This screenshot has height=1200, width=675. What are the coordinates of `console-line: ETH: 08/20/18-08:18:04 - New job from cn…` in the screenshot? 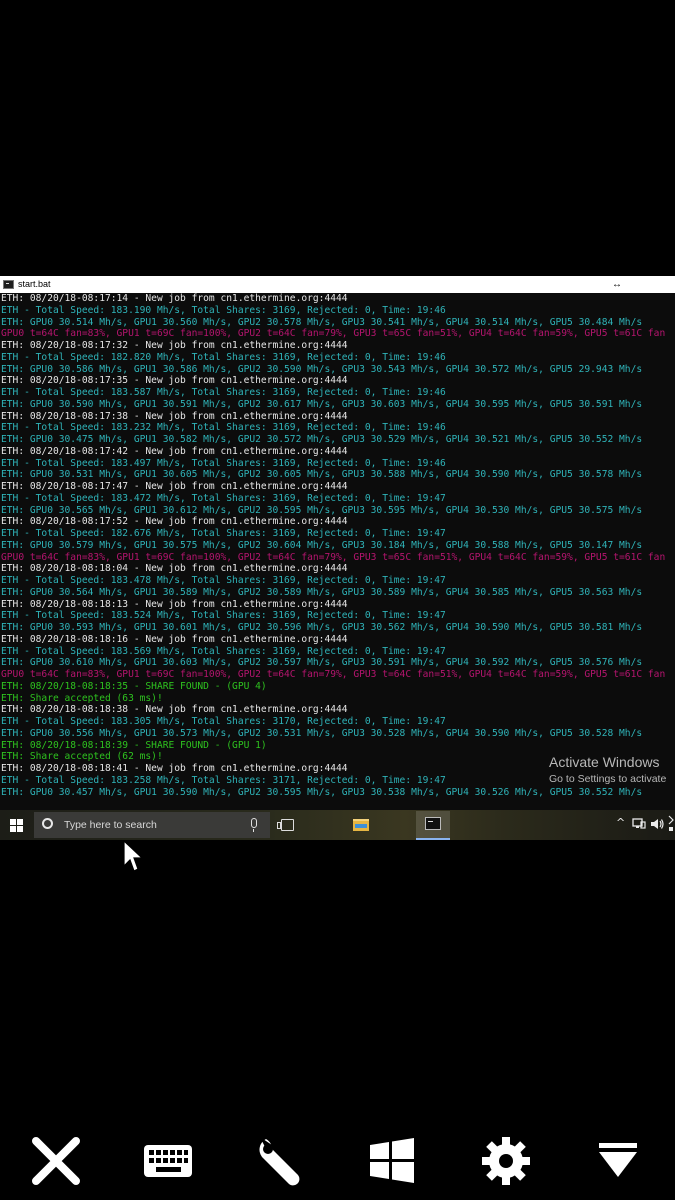 It's located at (174, 569).